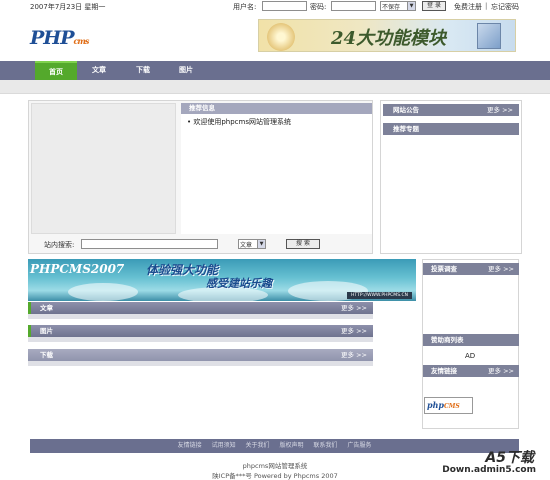 The height and width of the screenshot is (480, 550). Describe the element at coordinates (276, 108) in the screenshot. I see `recommend-header: 推荐信息` at that location.